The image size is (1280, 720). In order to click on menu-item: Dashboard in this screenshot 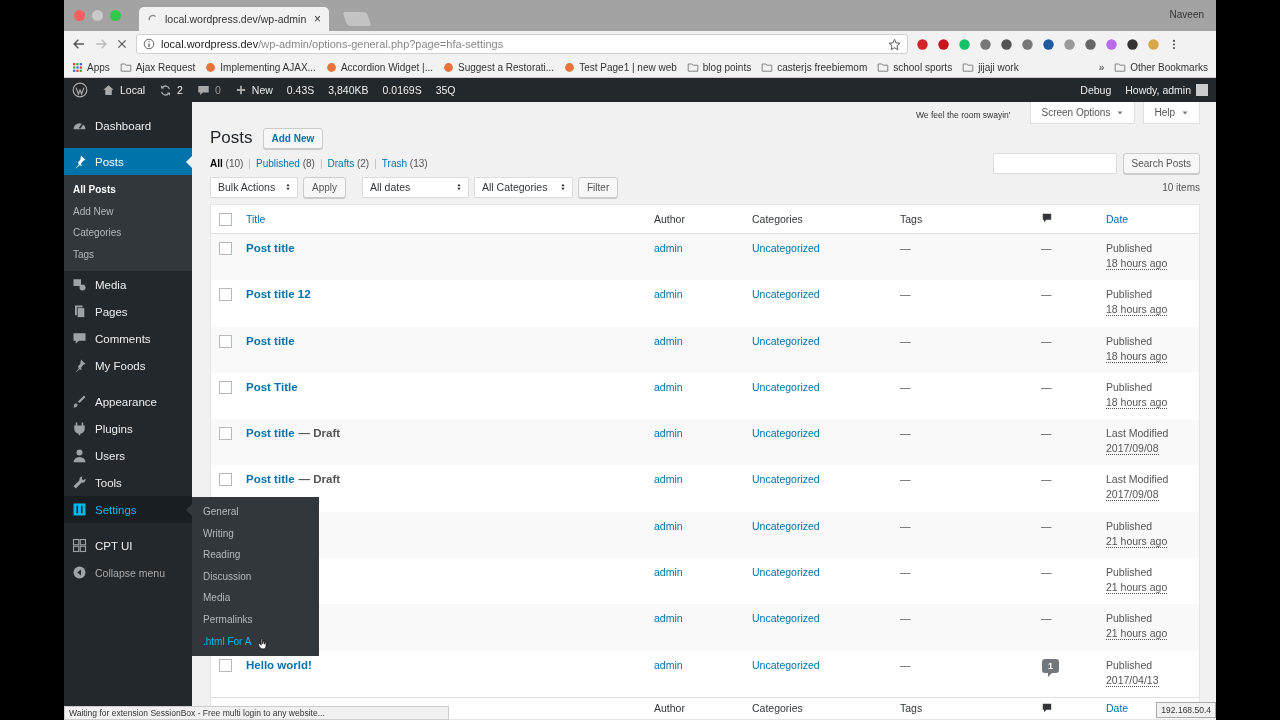, I will do `click(128, 125)`.